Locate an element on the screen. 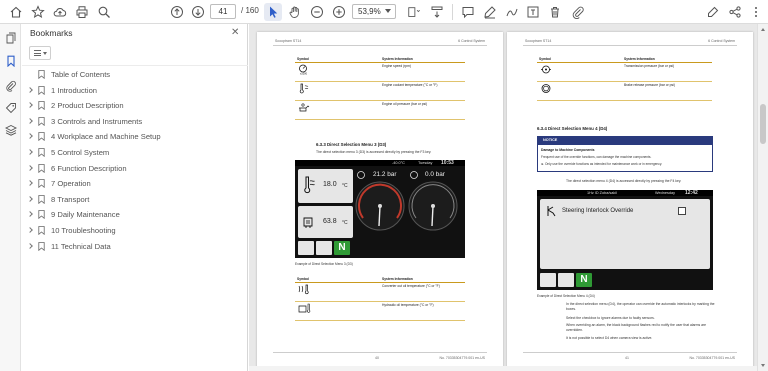 Image resolution: width=768 pixels, height=371 pixels. scroll-mode-icon is located at coordinates (437, 12).